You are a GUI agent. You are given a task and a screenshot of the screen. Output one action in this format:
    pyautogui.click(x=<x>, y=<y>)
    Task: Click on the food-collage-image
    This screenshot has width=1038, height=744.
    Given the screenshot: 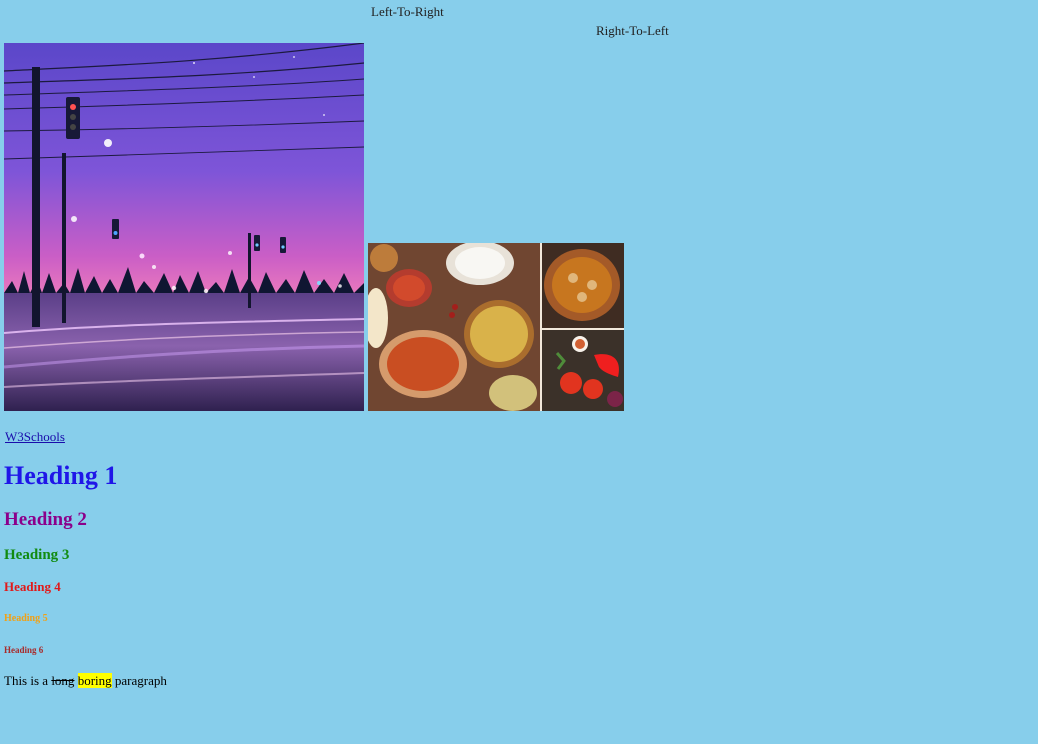 What is the action you would take?
    pyautogui.click(x=496, y=327)
    